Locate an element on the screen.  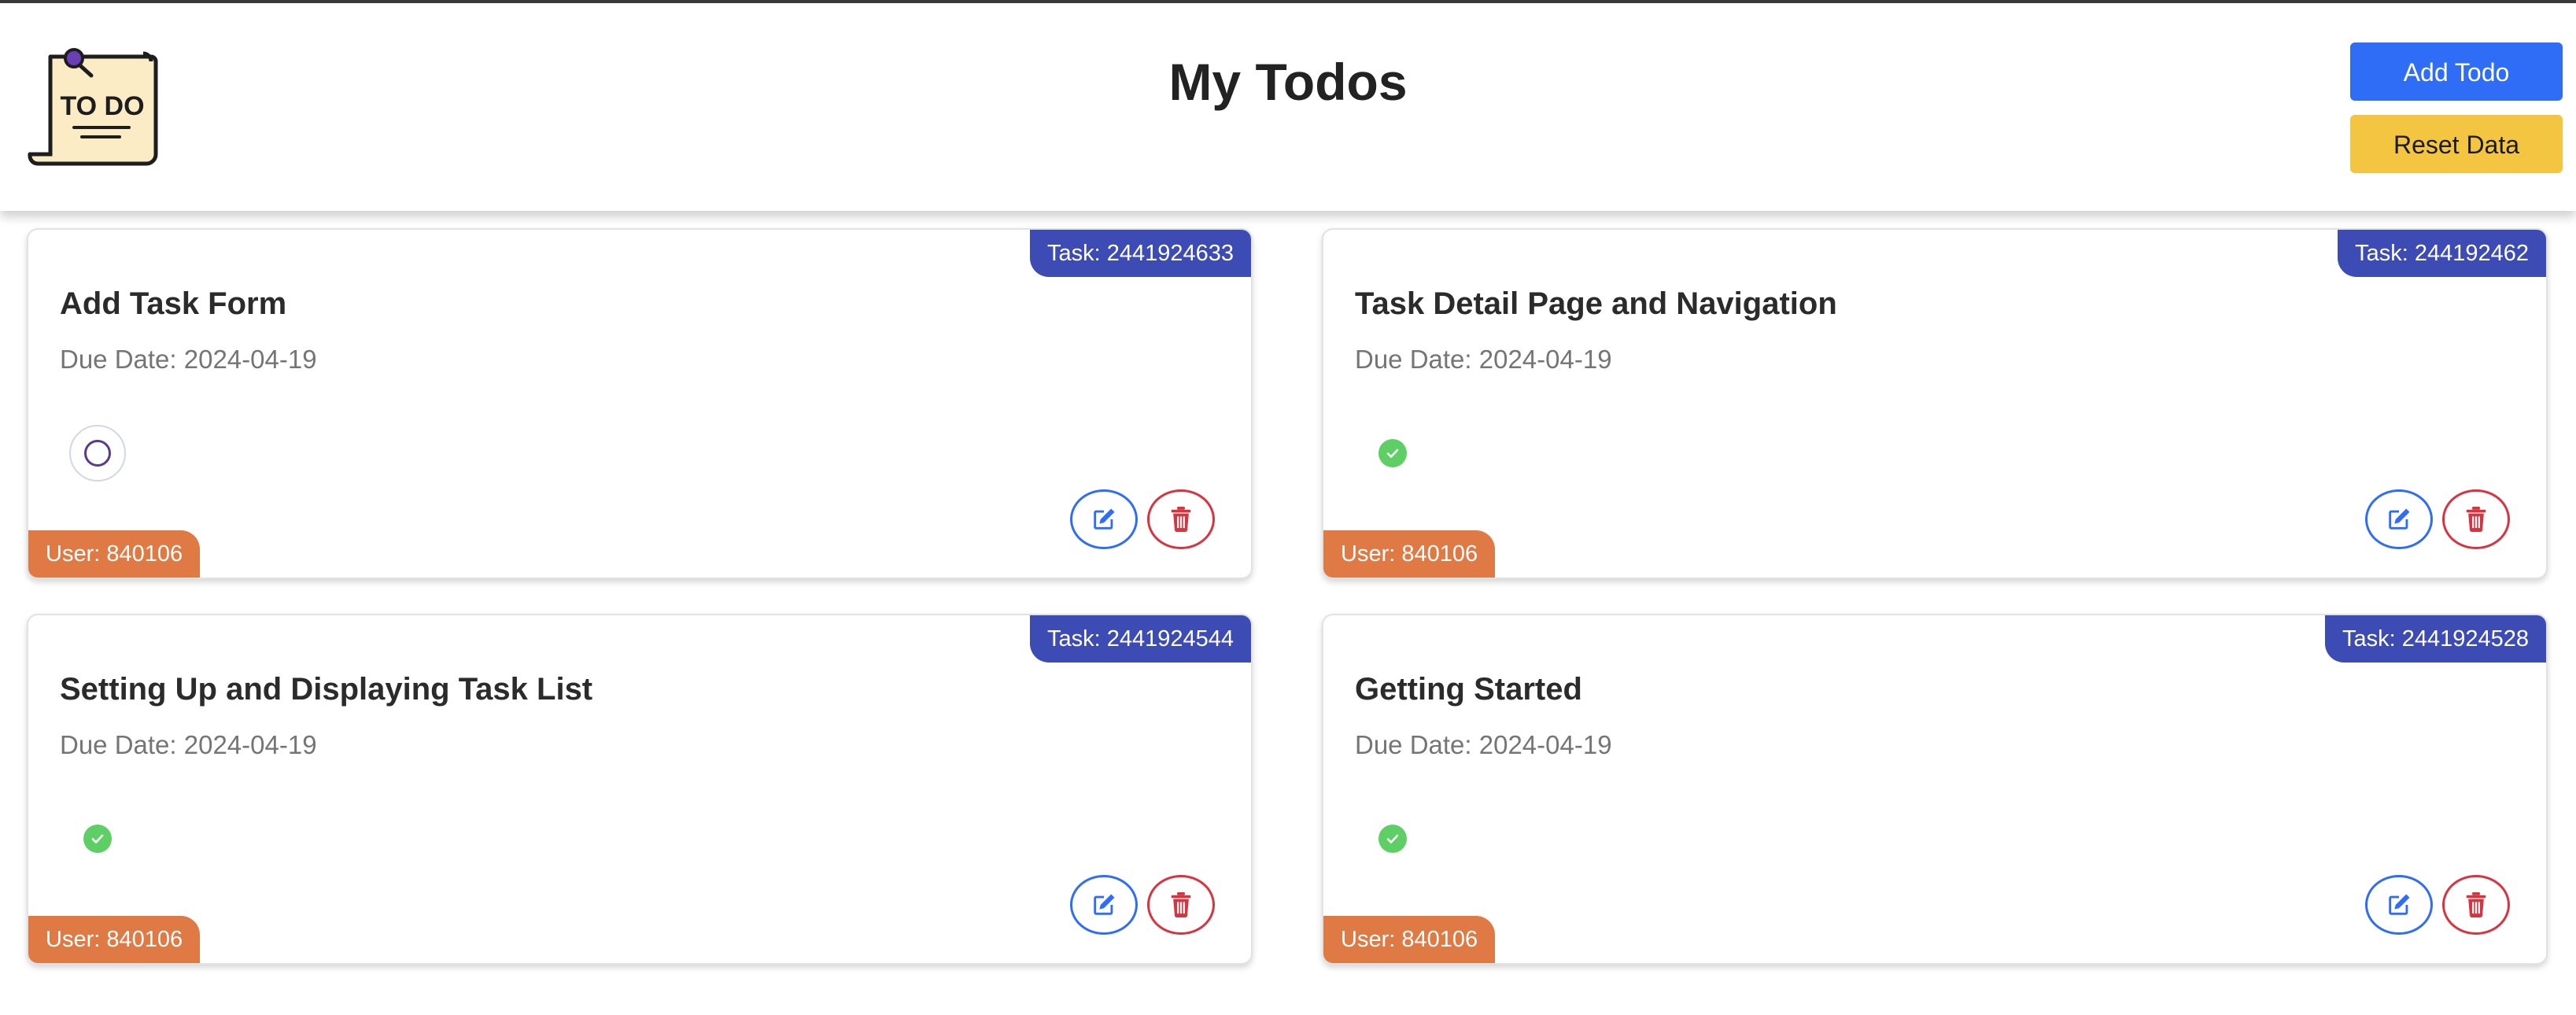
task-id-badge: Task: 2441924528 is located at coordinates (2435, 639).